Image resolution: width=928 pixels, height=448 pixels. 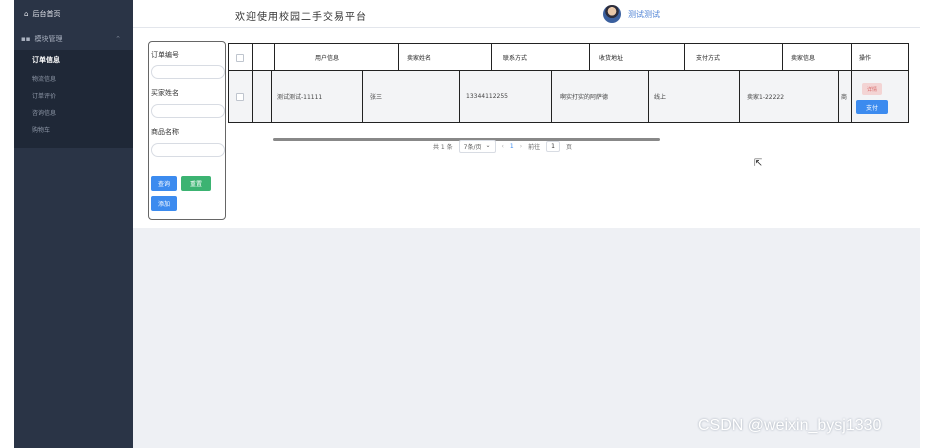 What do you see at coordinates (26, 39) in the screenshot?
I see `grid-icon: ▪▪` at bounding box center [26, 39].